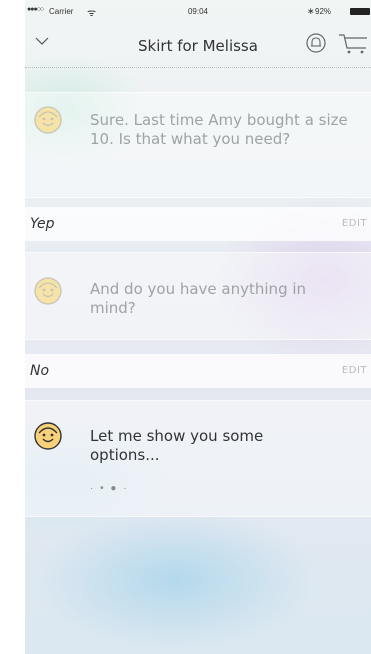  I want to click on bot-message-text: And do you have anything in mind?, so click(198, 298).